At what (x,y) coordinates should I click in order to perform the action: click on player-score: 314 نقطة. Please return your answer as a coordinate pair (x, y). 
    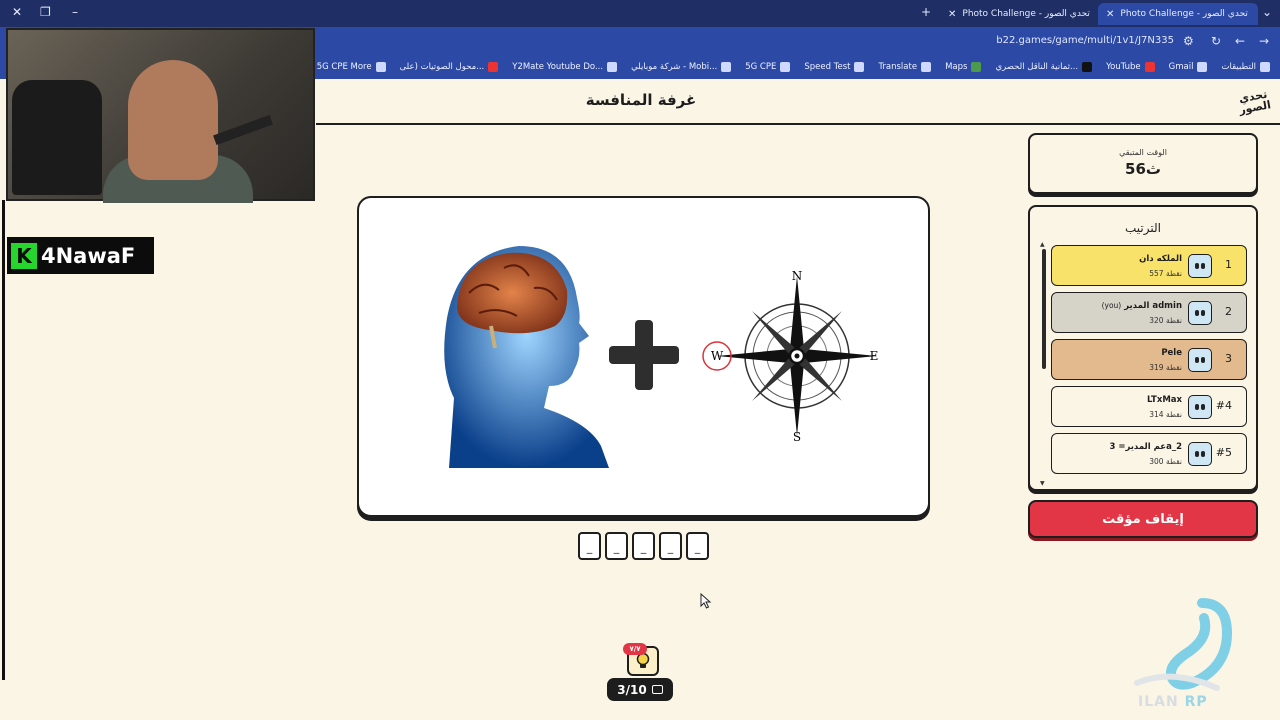
    Looking at the image, I should click on (1165, 414).